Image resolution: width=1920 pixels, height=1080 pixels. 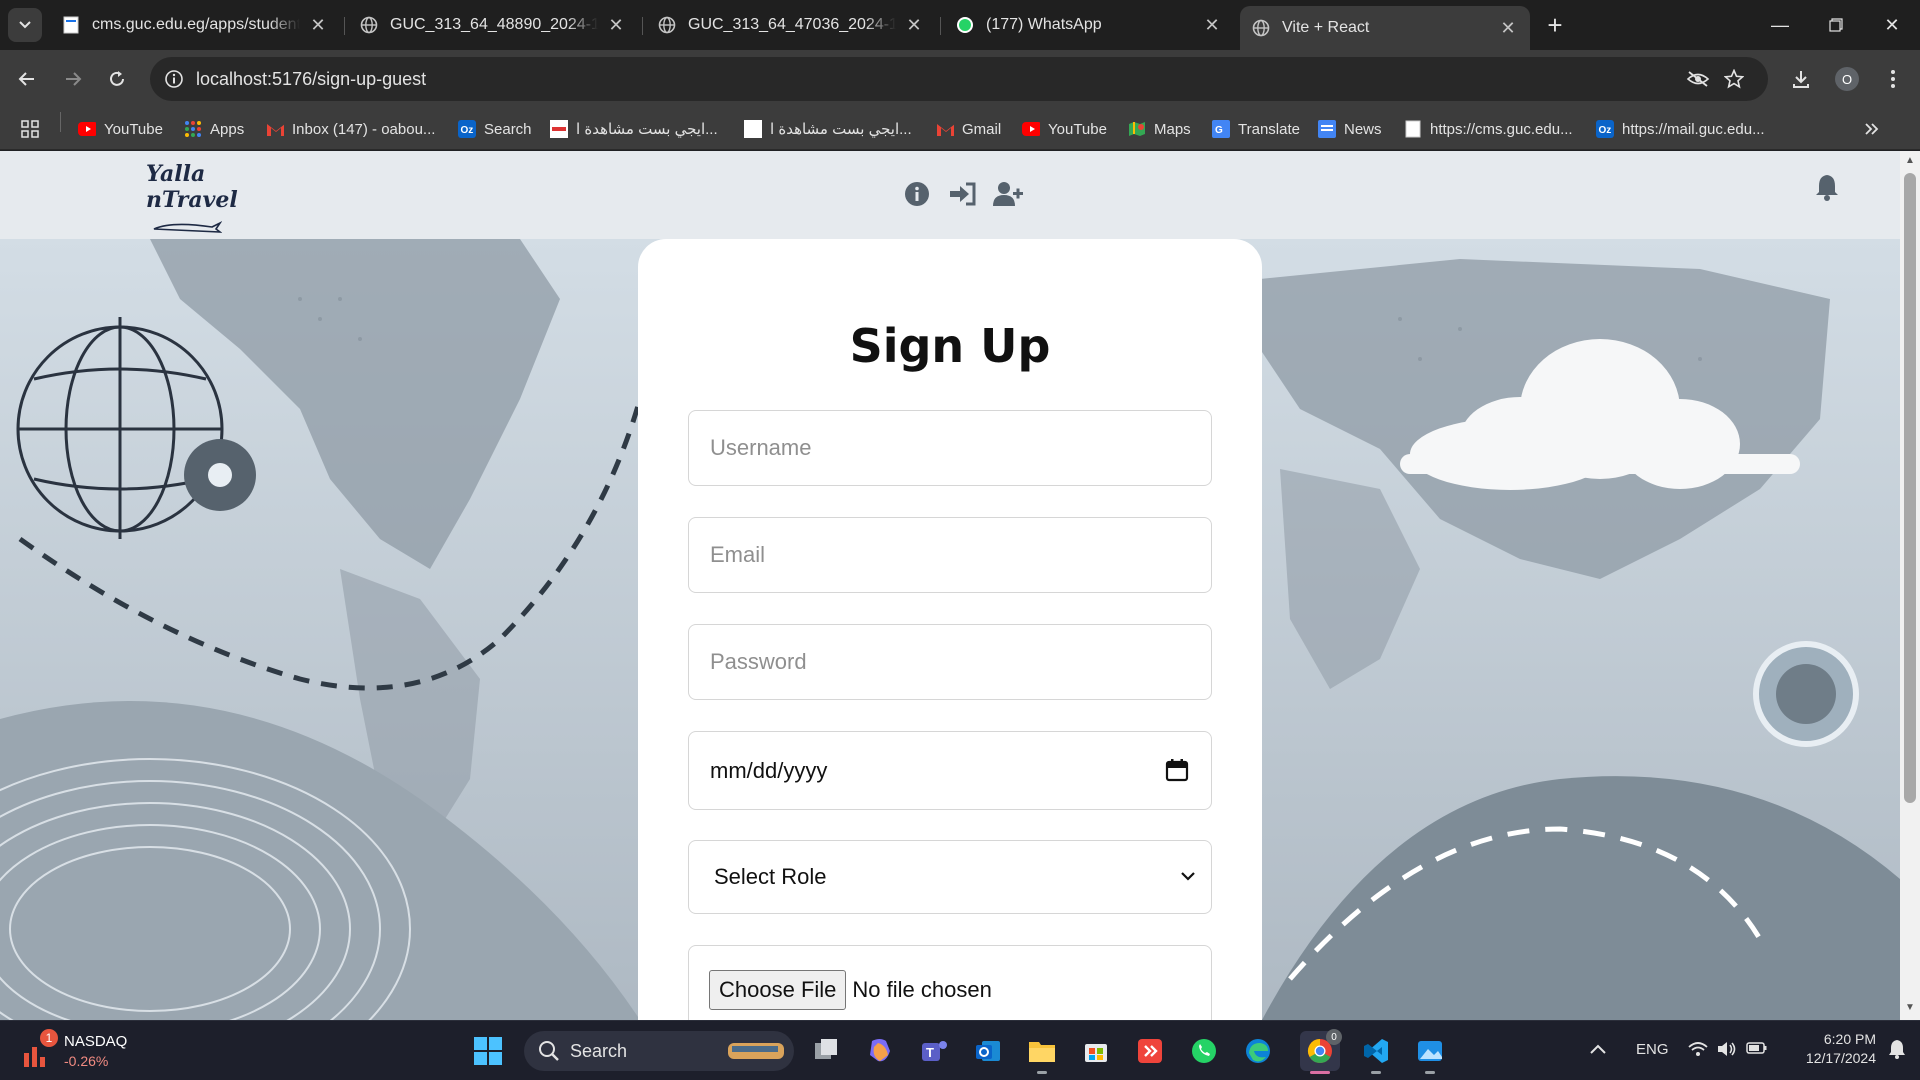 What do you see at coordinates (826, 1051) in the screenshot?
I see `task-view-icon` at bounding box center [826, 1051].